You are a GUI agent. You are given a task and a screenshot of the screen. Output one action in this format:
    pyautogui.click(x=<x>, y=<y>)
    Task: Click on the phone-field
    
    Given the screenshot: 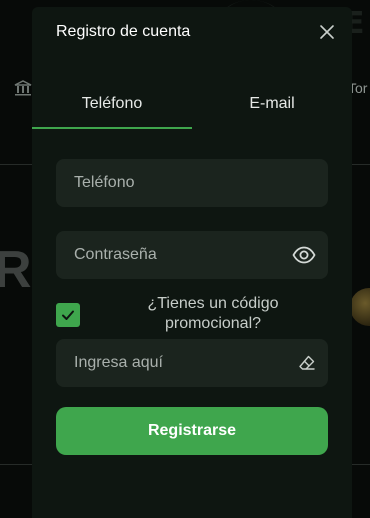 What is the action you would take?
    pyautogui.click(x=192, y=183)
    